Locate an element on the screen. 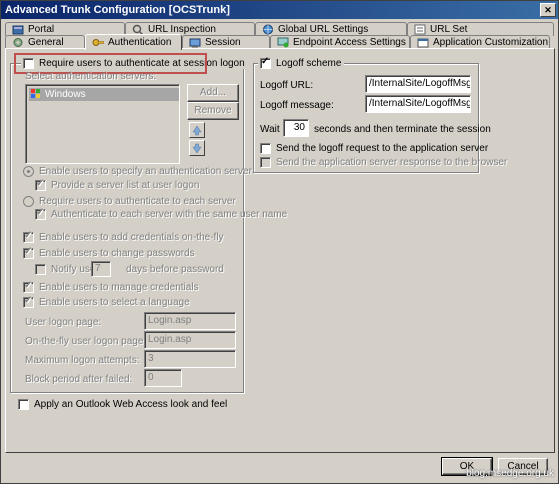  block-period-label: Block period after failed: is located at coordinates (79, 379).